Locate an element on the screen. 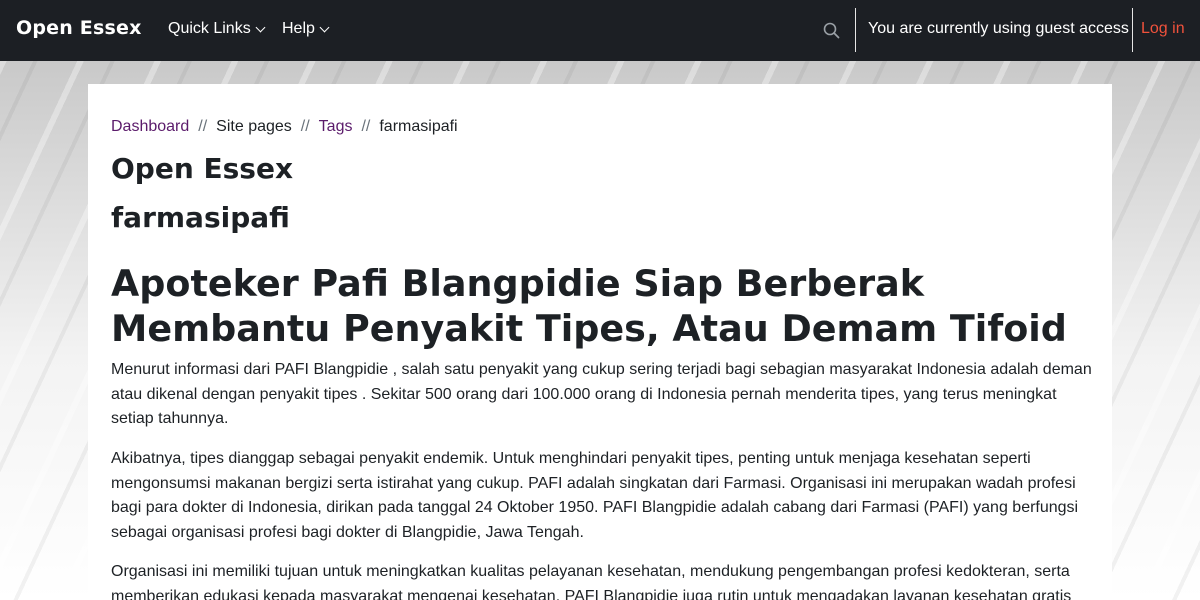 The height and width of the screenshot is (600, 1200). quick-links-menu: Quick Links is located at coordinates (217, 29).